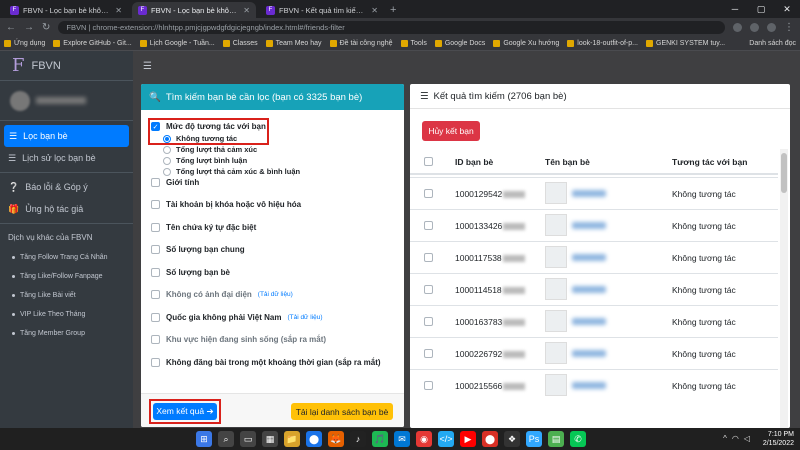 This screenshot has height=450, width=800. I want to click on scrollbar, so click(784, 288).